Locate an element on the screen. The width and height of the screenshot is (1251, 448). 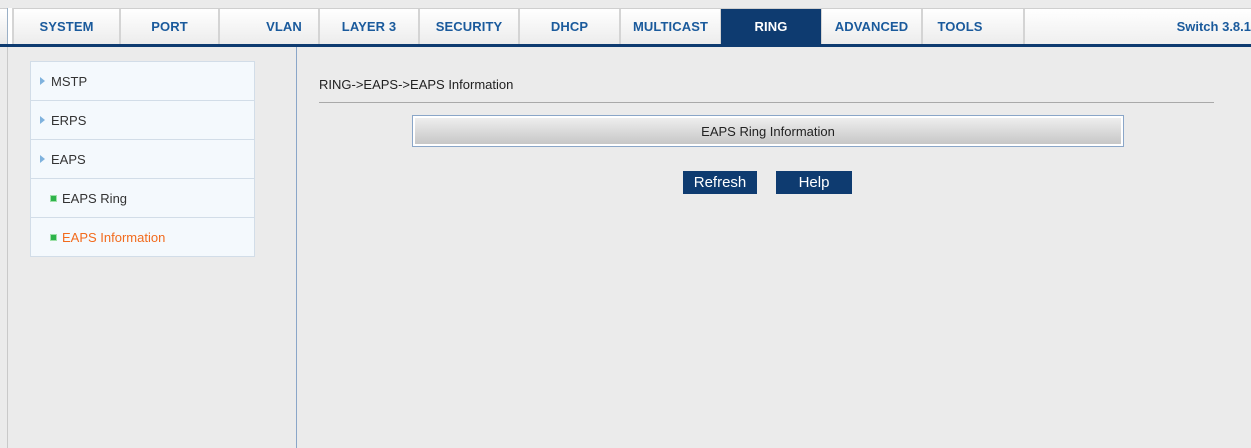
panel-title: EAPS Ring Information is located at coordinates (768, 131).